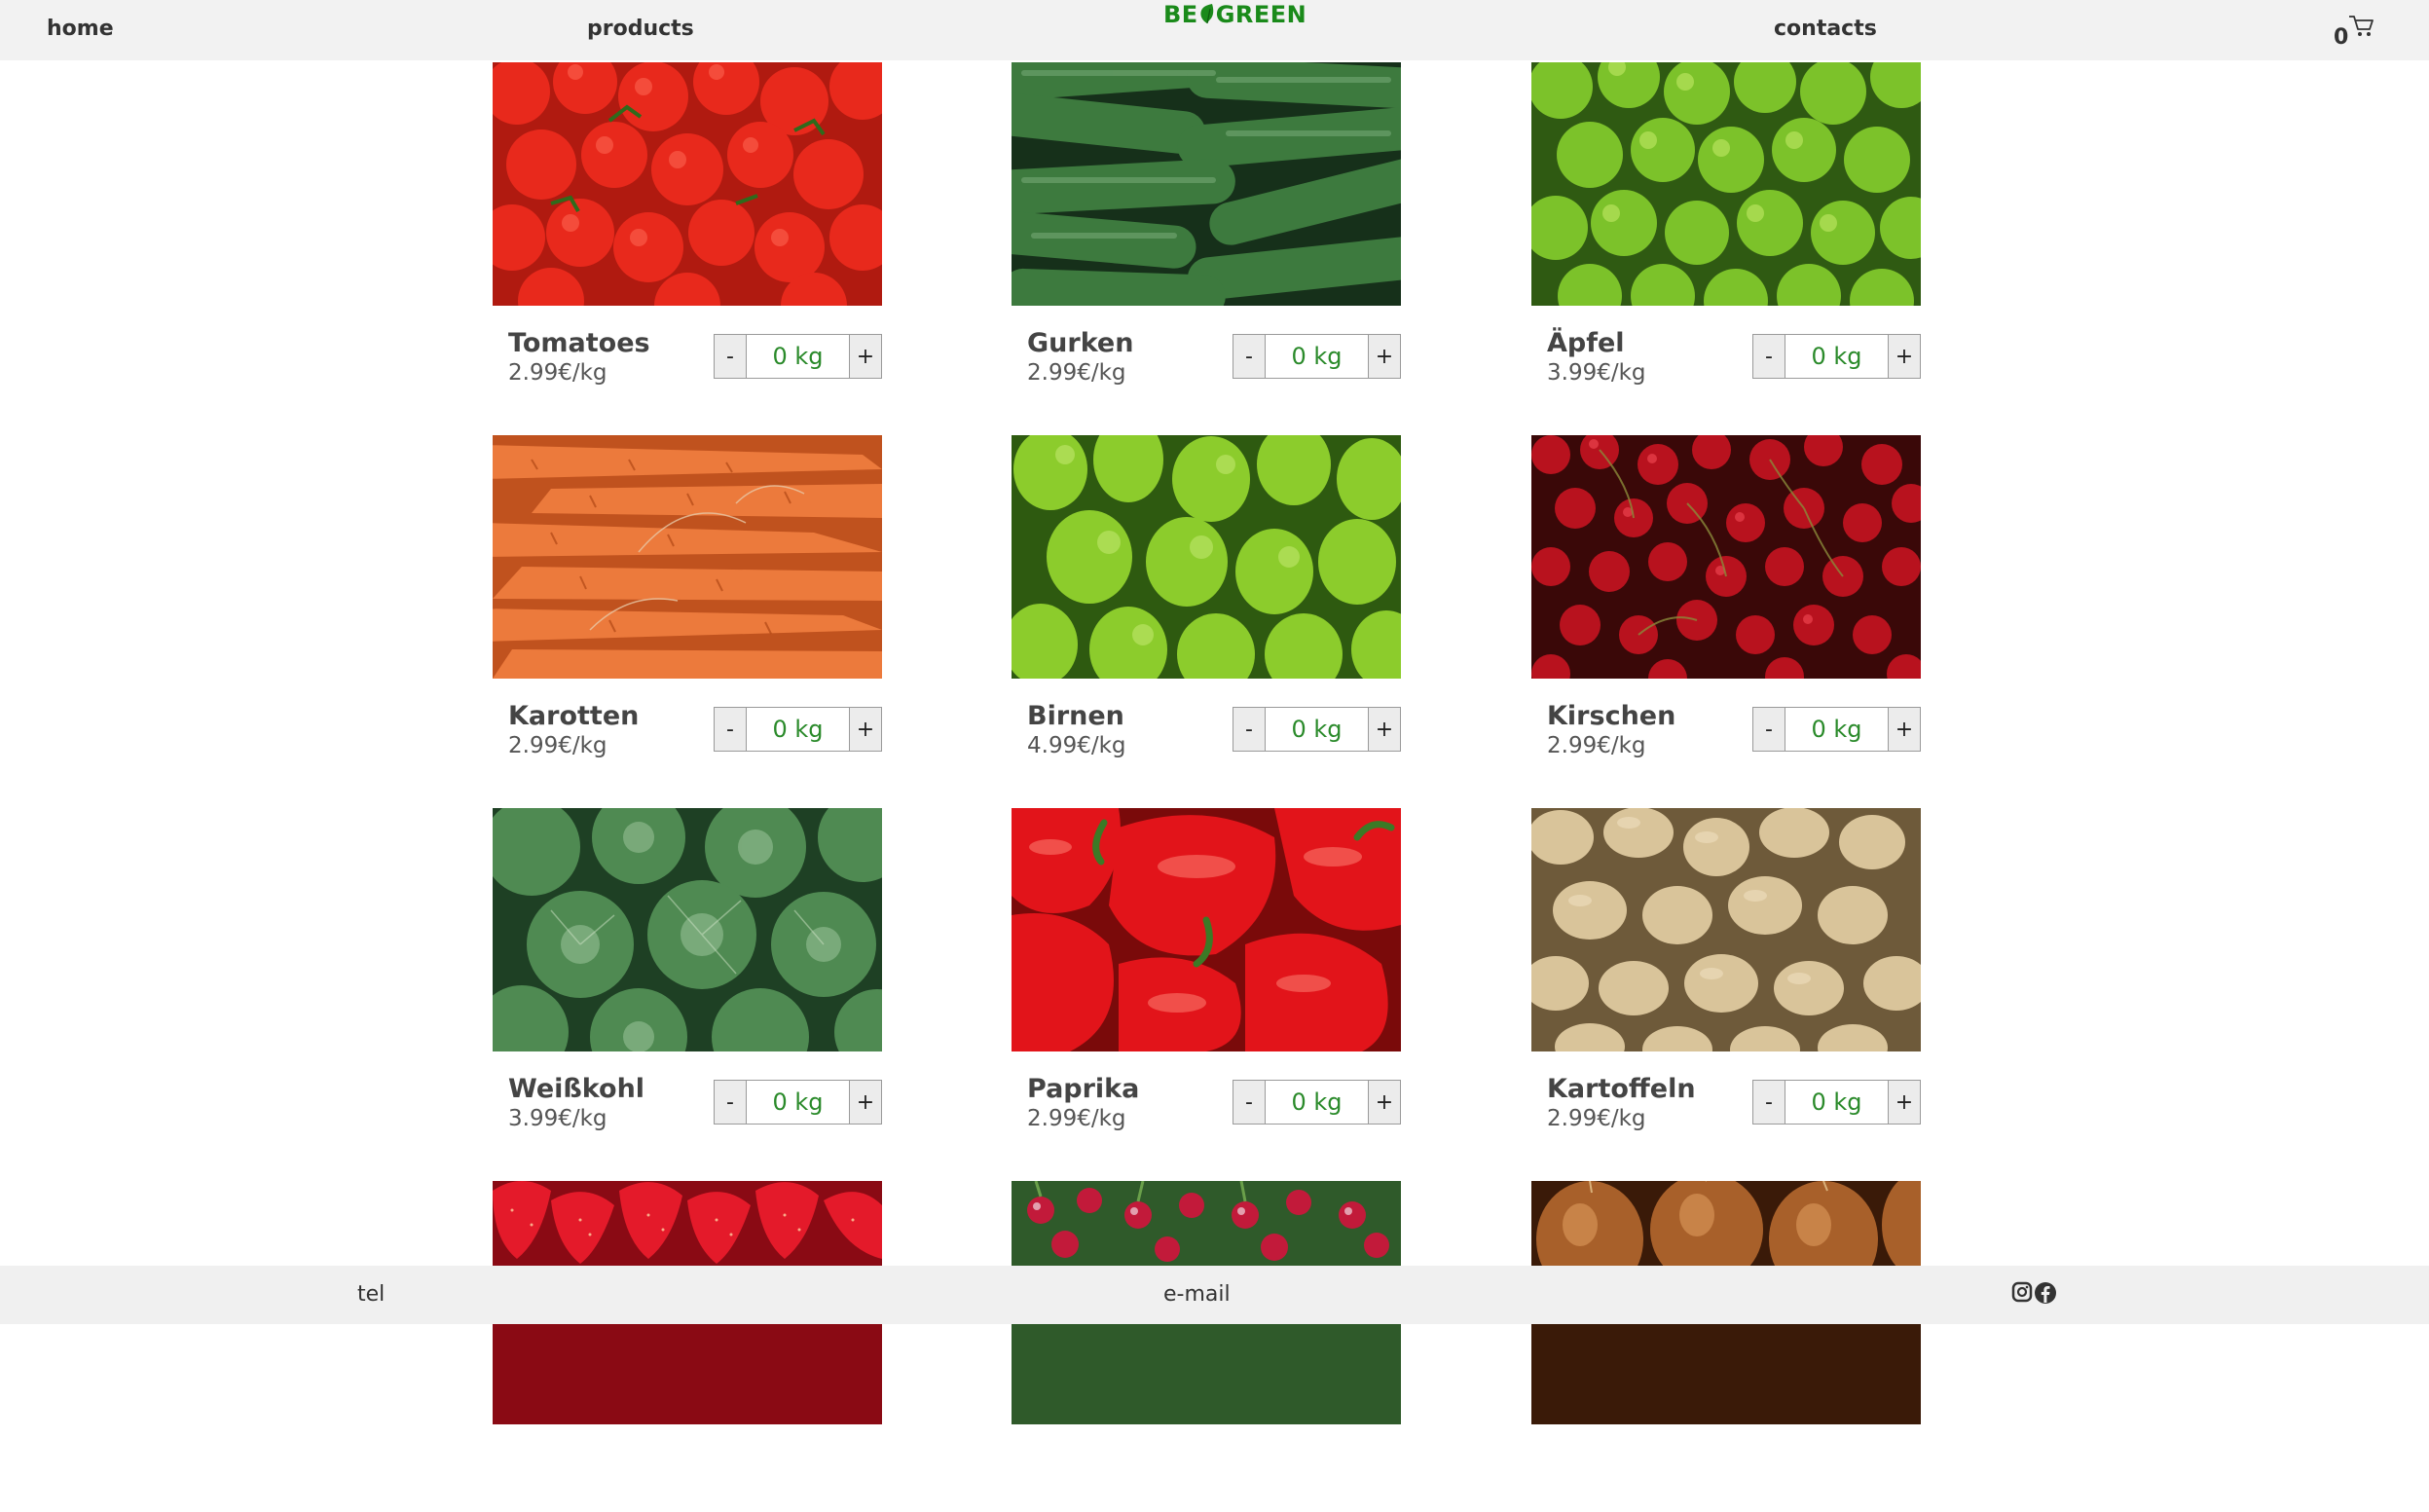 The height and width of the screenshot is (1512, 2429). I want to click on product-name: Karotten, so click(574, 716).